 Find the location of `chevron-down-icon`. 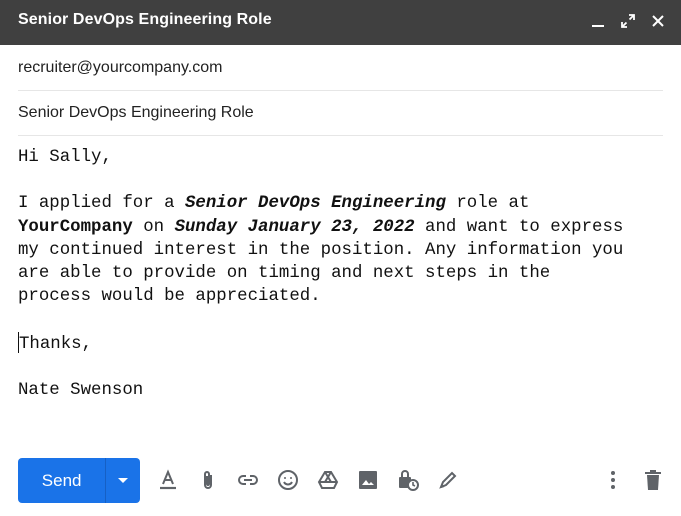

chevron-down-icon is located at coordinates (123, 480).